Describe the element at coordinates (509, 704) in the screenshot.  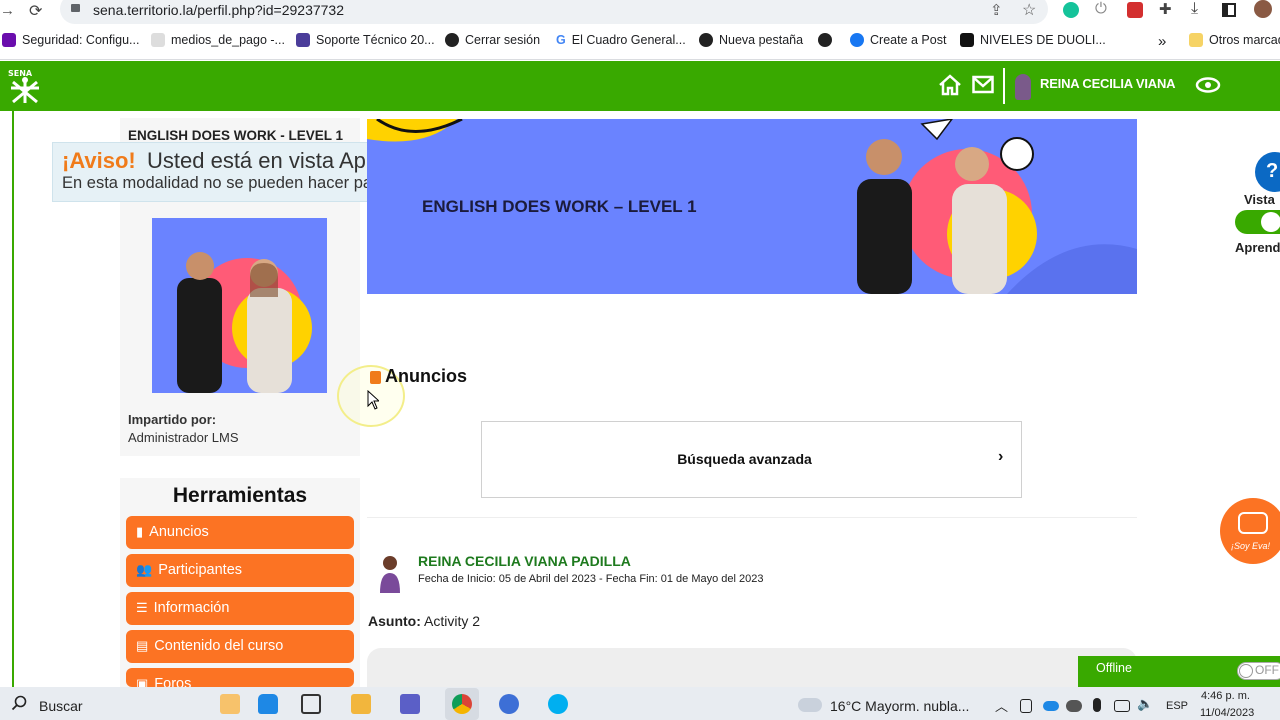
I see `app-icon` at that location.